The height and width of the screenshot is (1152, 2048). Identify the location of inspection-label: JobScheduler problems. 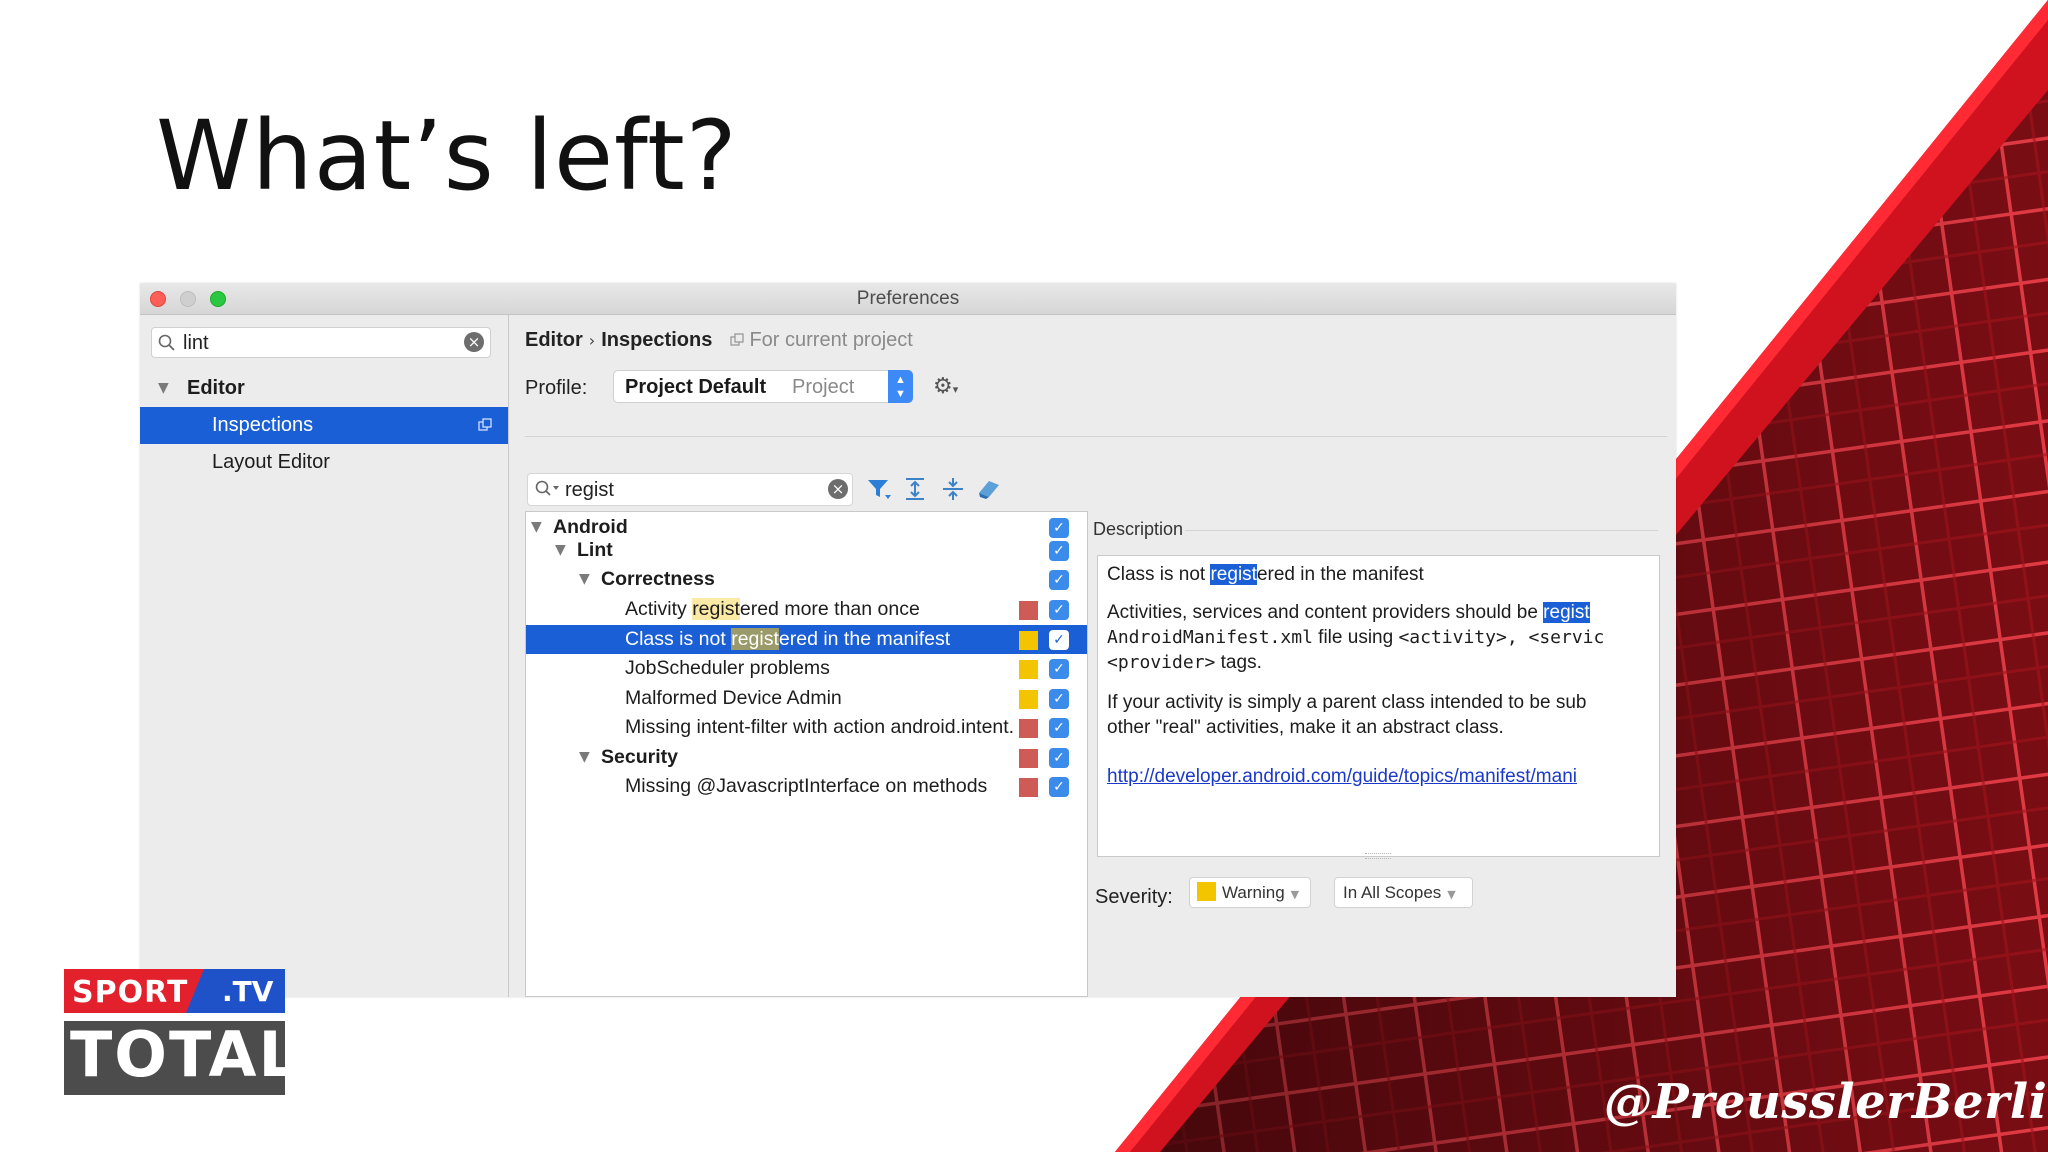
(727, 668).